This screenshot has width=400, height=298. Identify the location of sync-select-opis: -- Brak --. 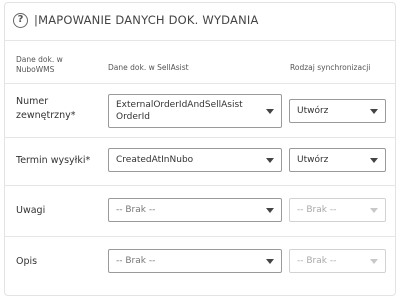
(337, 261).